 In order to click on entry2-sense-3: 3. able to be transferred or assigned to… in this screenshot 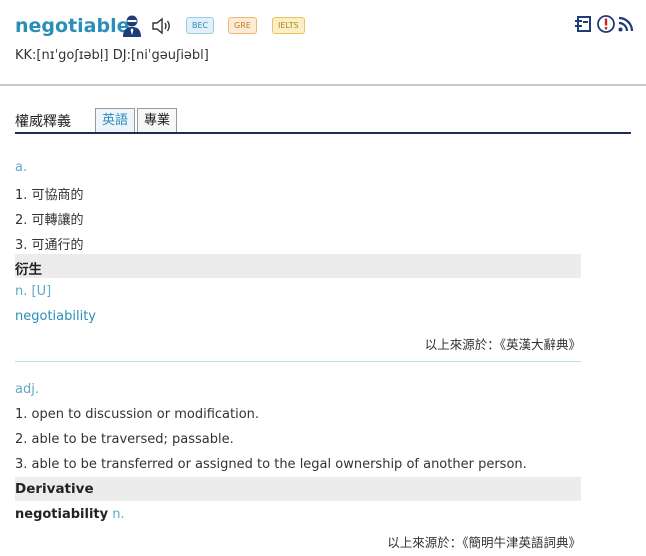, I will do `click(271, 464)`.